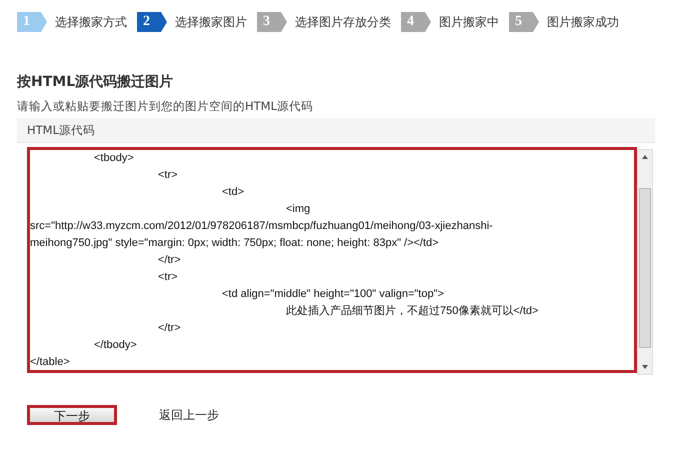  What do you see at coordinates (91, 22) in the screenshot?
I see `step-label: 选择搬家方式` at bounding box center [91, 22].